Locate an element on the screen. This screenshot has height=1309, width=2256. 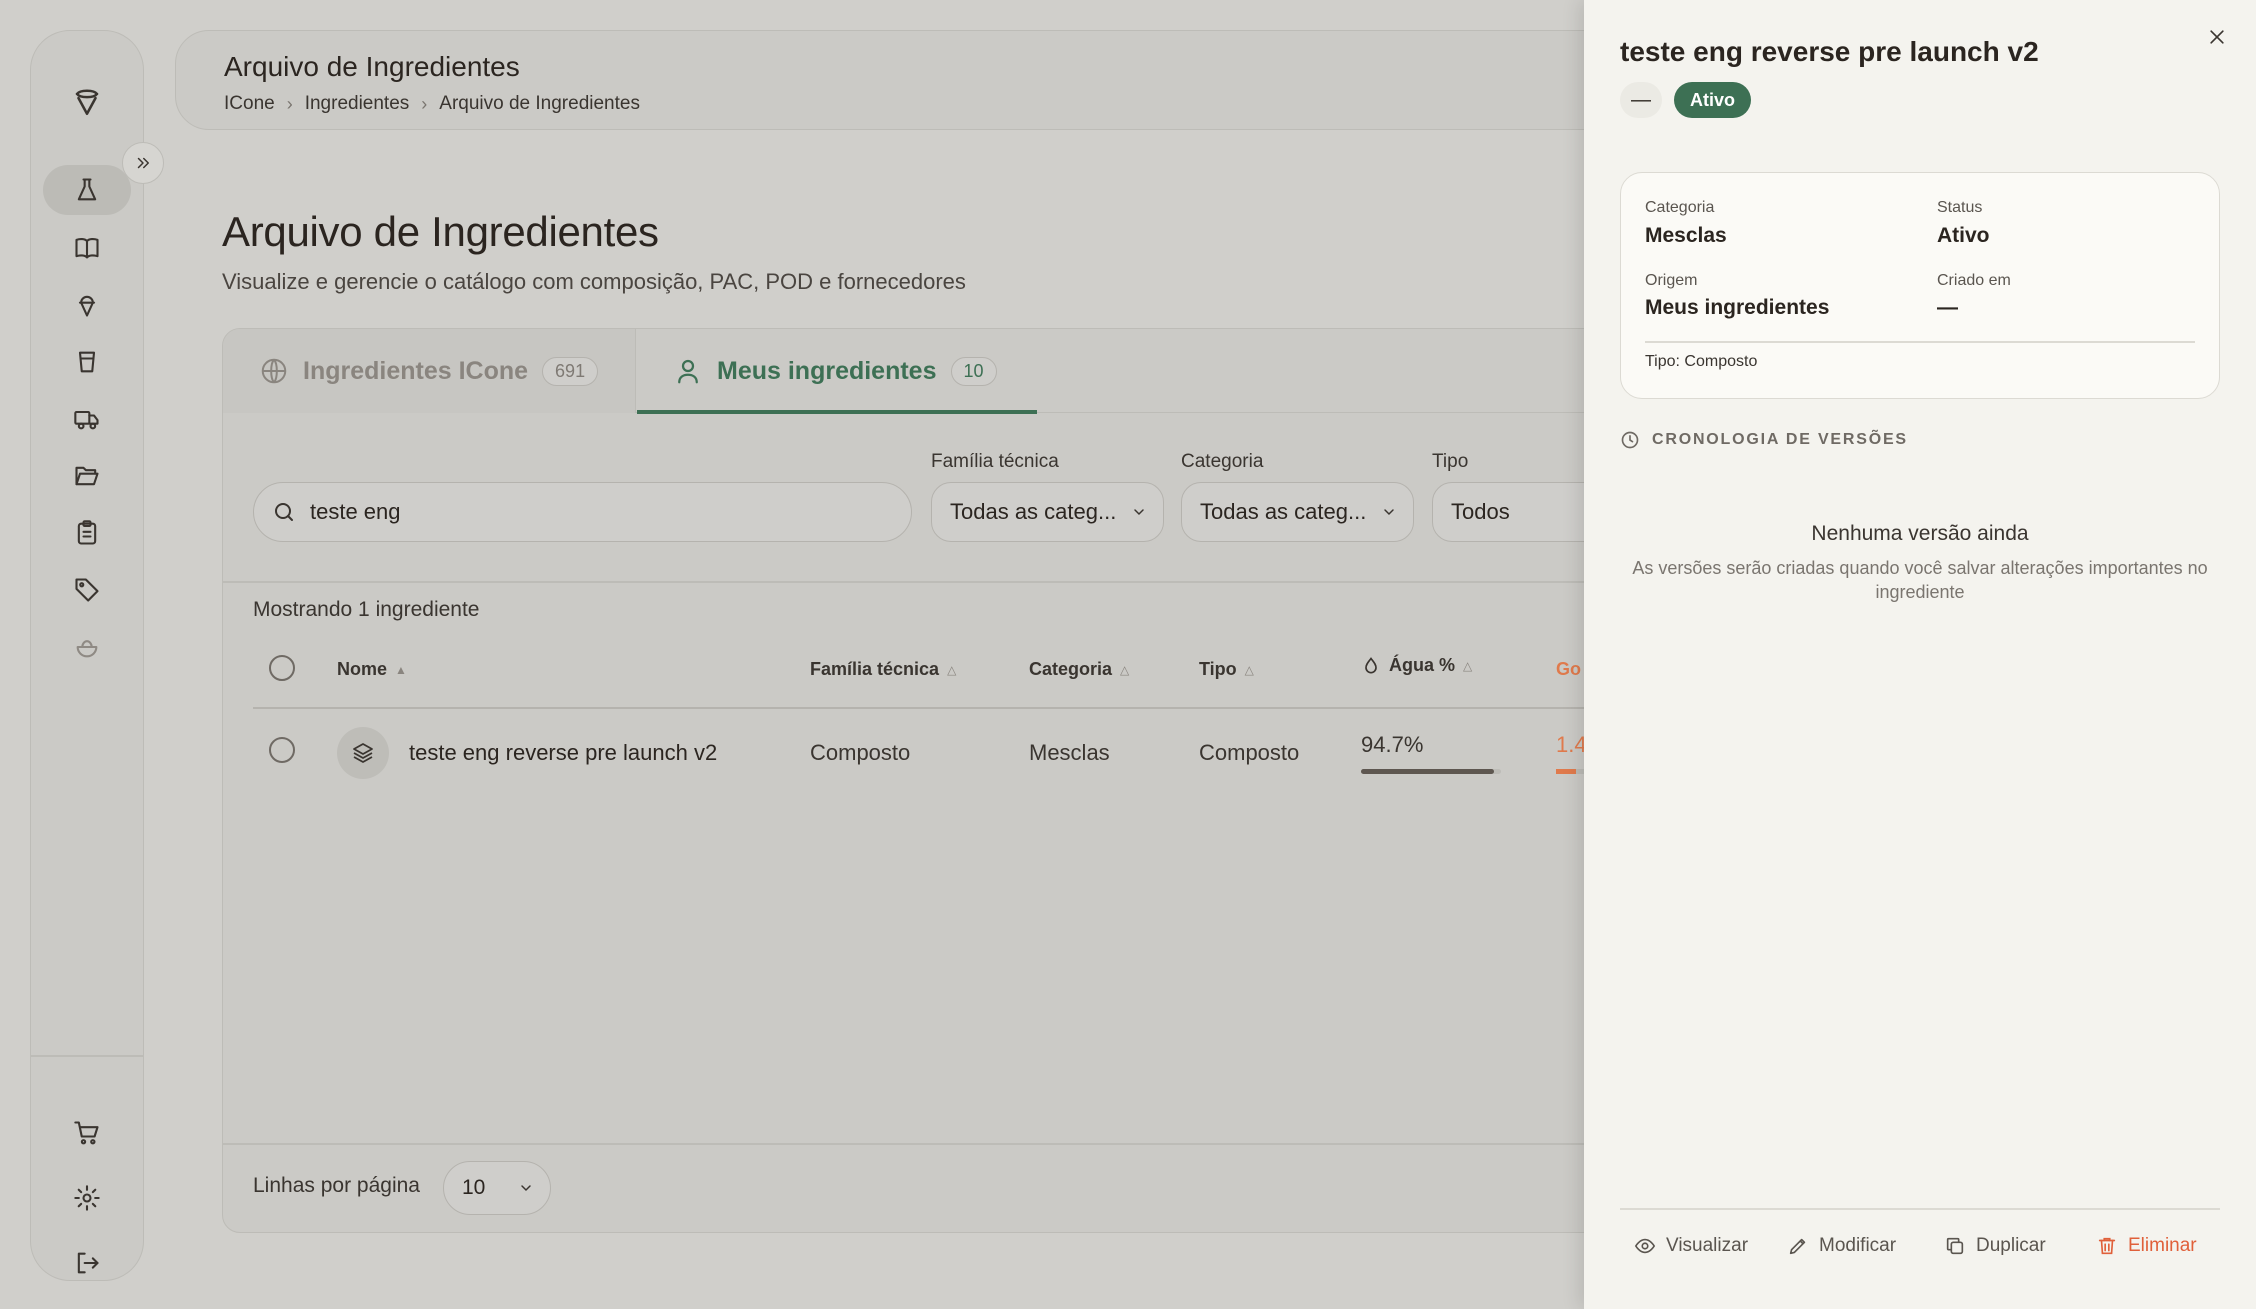
rows-per-page-select: 10 is located at coordinates (497, 1188).